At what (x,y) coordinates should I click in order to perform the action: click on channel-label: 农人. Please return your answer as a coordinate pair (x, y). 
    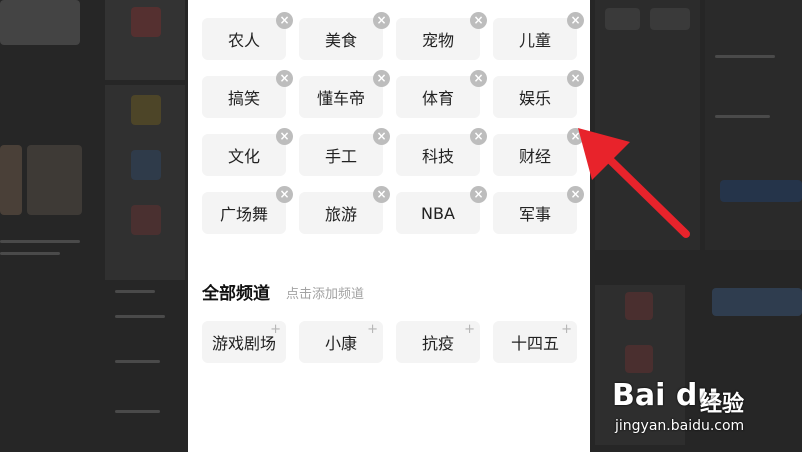
    Looking at the image, I should click on (243, 40).